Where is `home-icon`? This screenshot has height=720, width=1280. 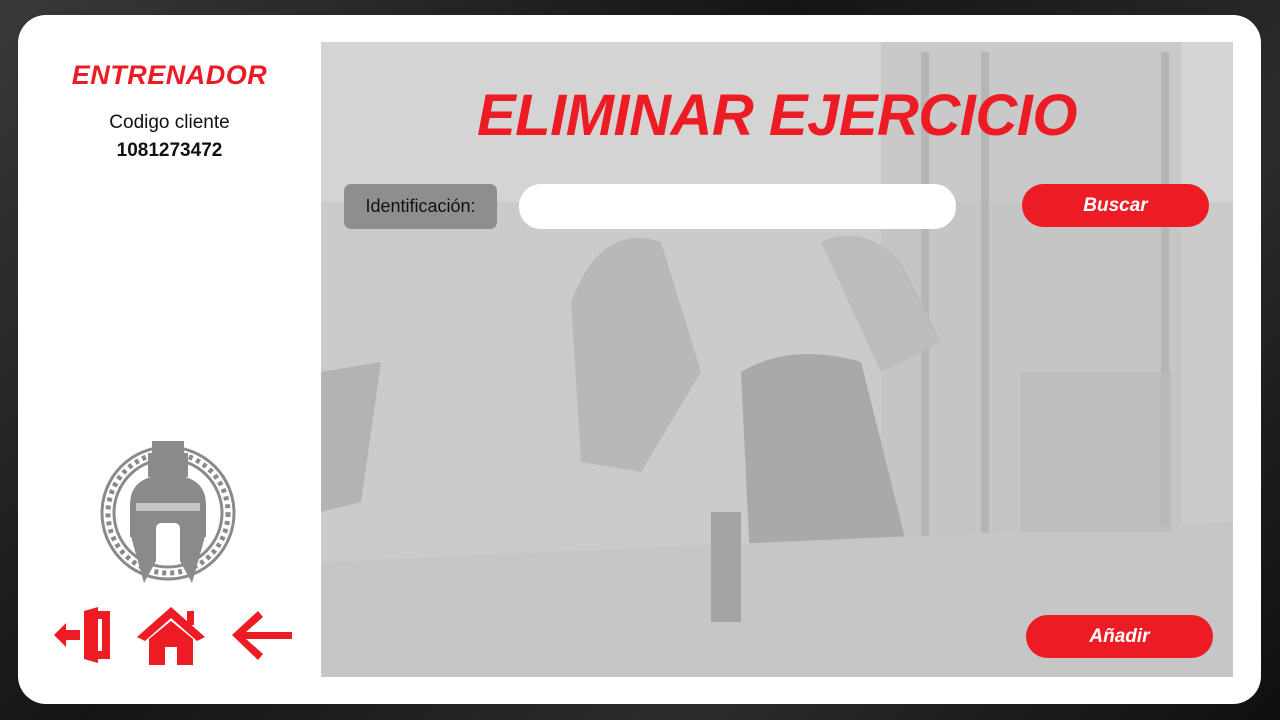 home-icon is located at coordinates (171, 635).